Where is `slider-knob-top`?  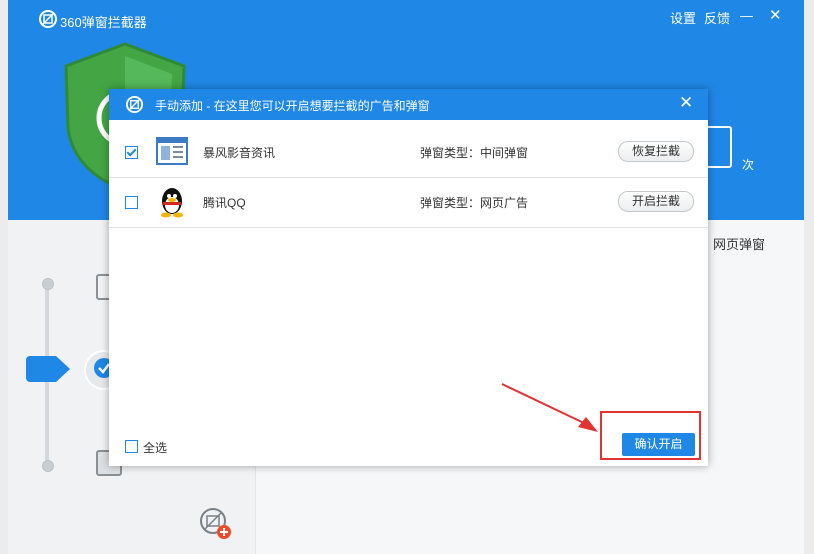 slider-knob-top is located at coordinates (48, 284).